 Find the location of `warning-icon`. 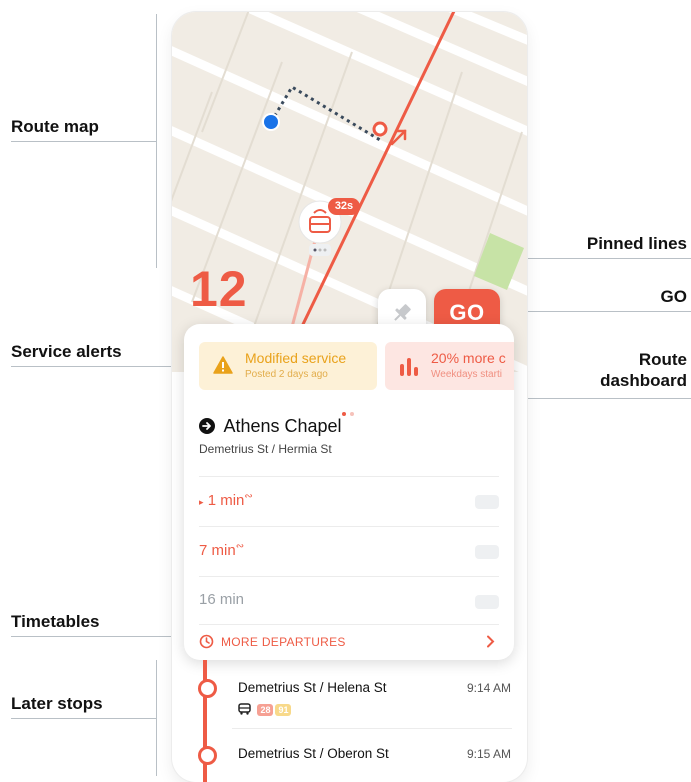

warning-icon is located at coordinates (223, 365).